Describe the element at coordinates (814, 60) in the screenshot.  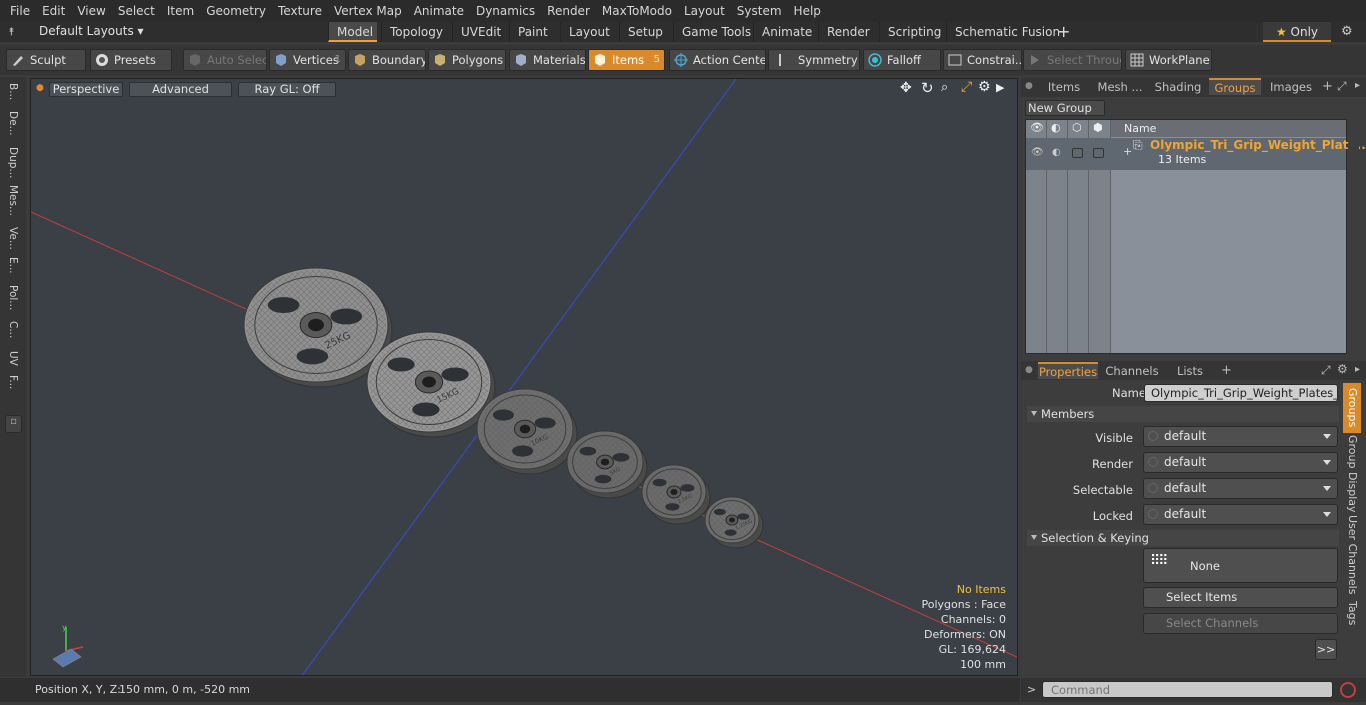
I see `symmetry-button: Symmetry` at that location.